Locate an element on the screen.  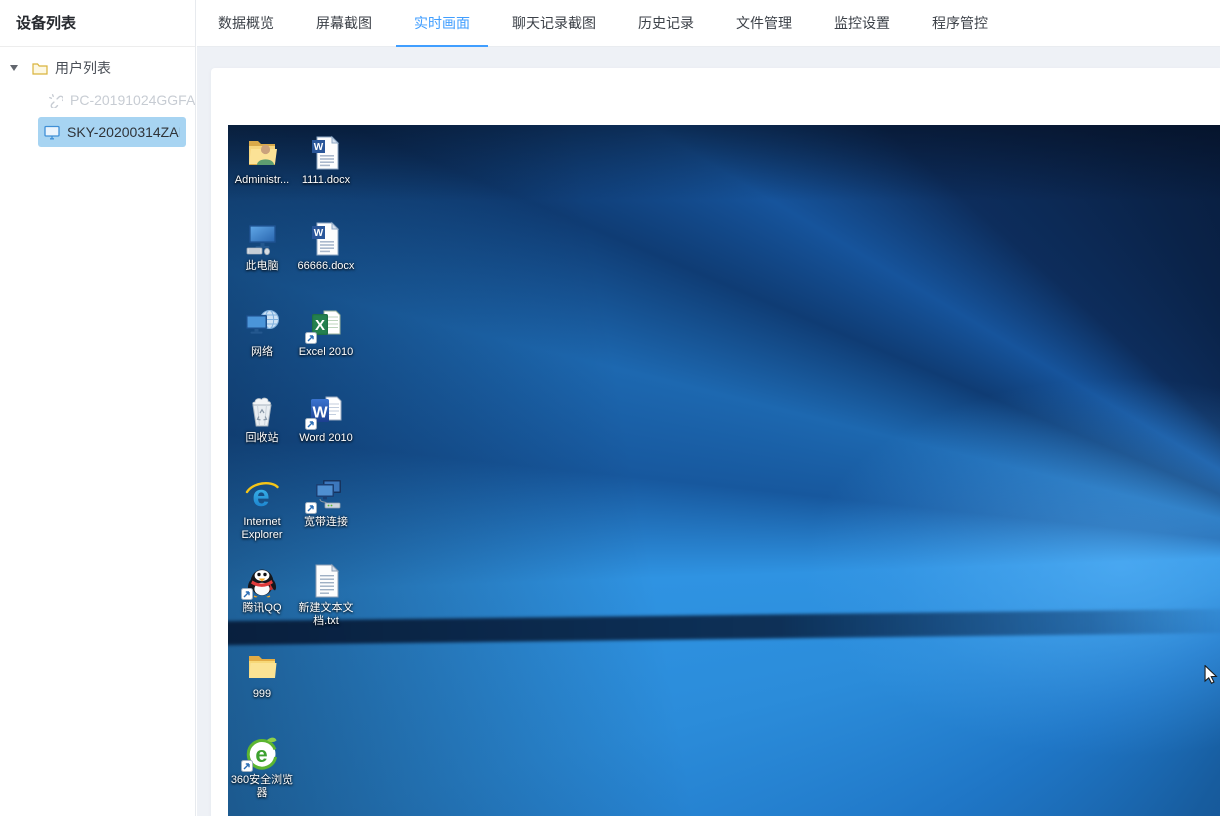
desktop-icon-360-browser: e 360安全浏览器 is located at coordinates (262, 767).